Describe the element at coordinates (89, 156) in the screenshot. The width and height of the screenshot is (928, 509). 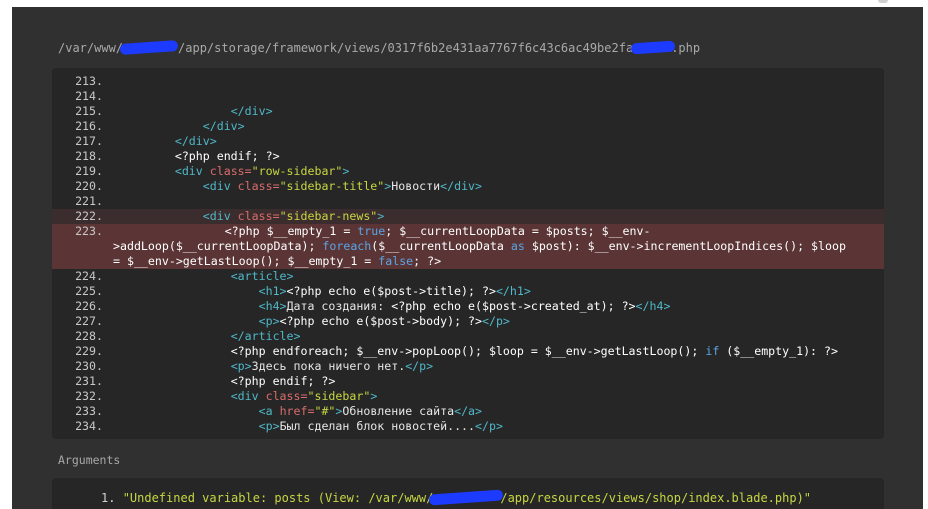
I see `line-number-text: 218.` at that location.